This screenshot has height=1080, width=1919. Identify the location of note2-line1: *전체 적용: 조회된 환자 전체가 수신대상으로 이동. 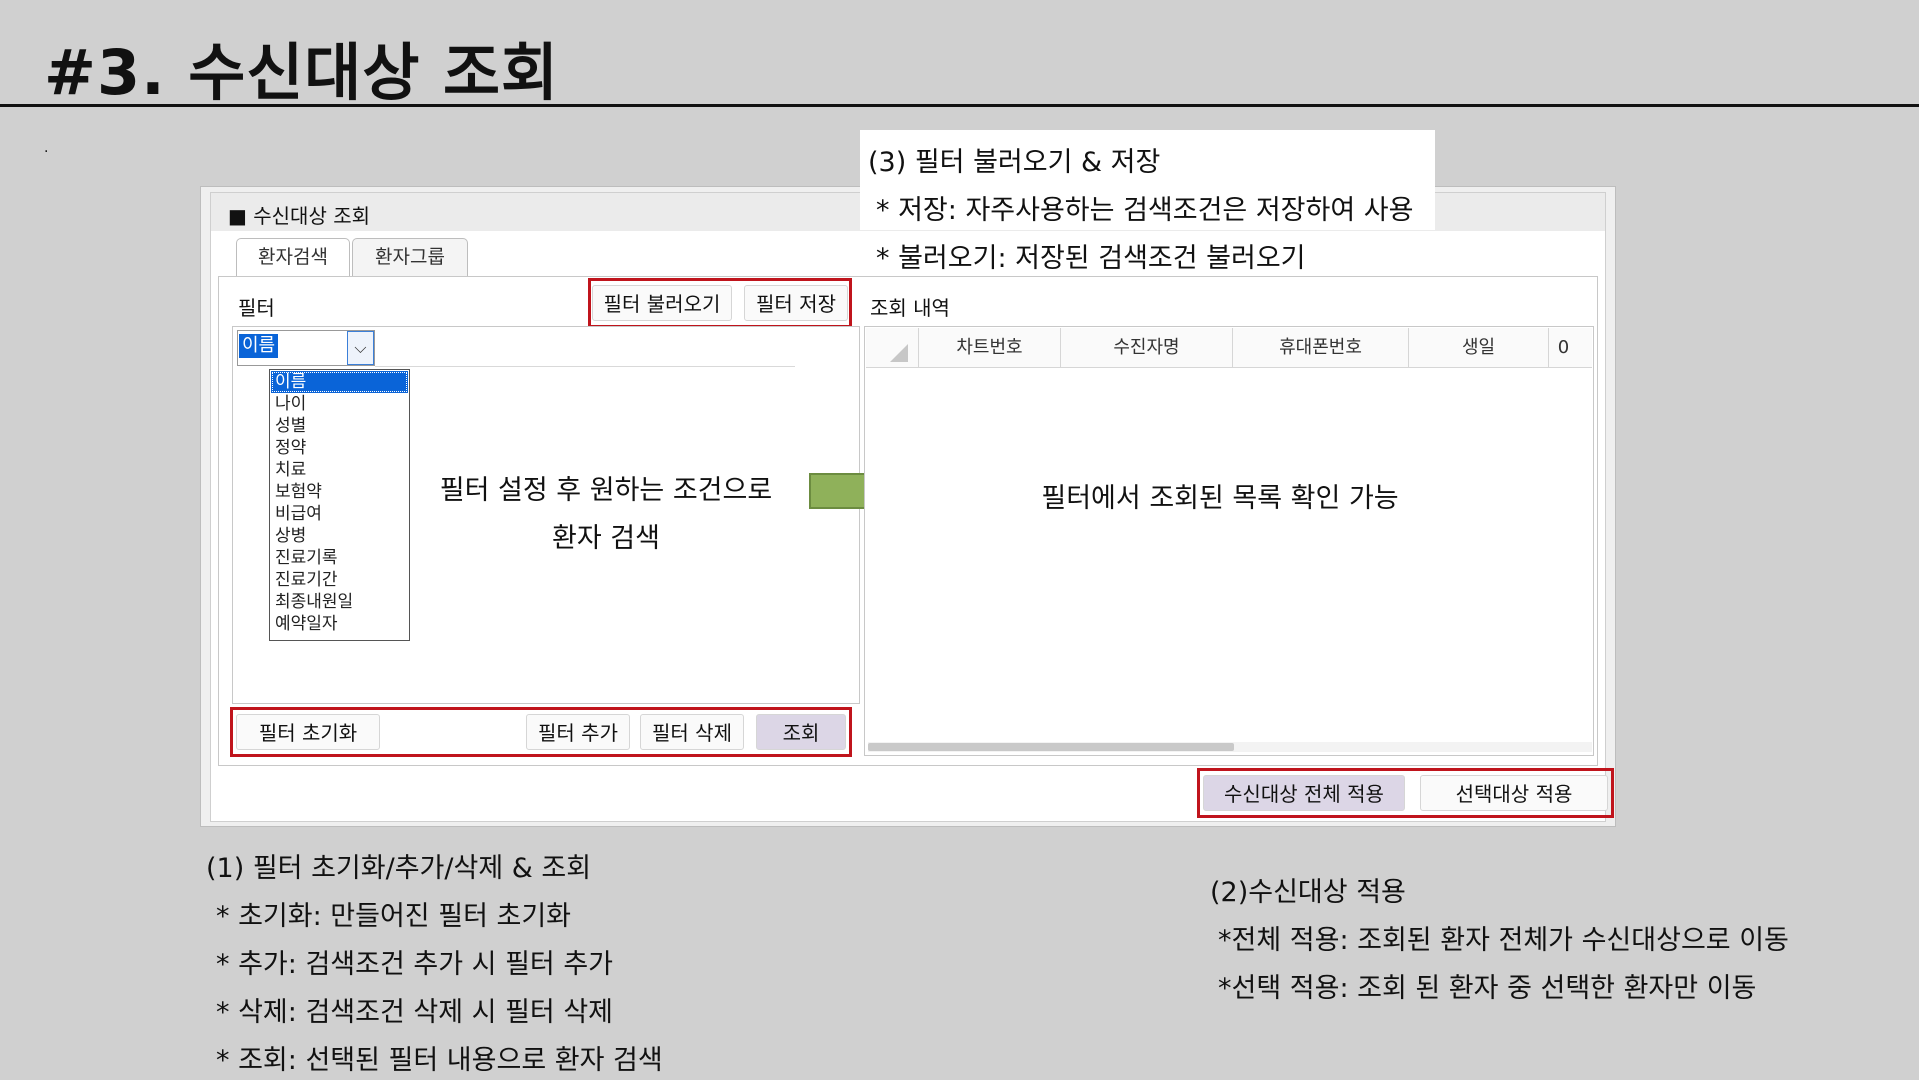
(1503, 940).